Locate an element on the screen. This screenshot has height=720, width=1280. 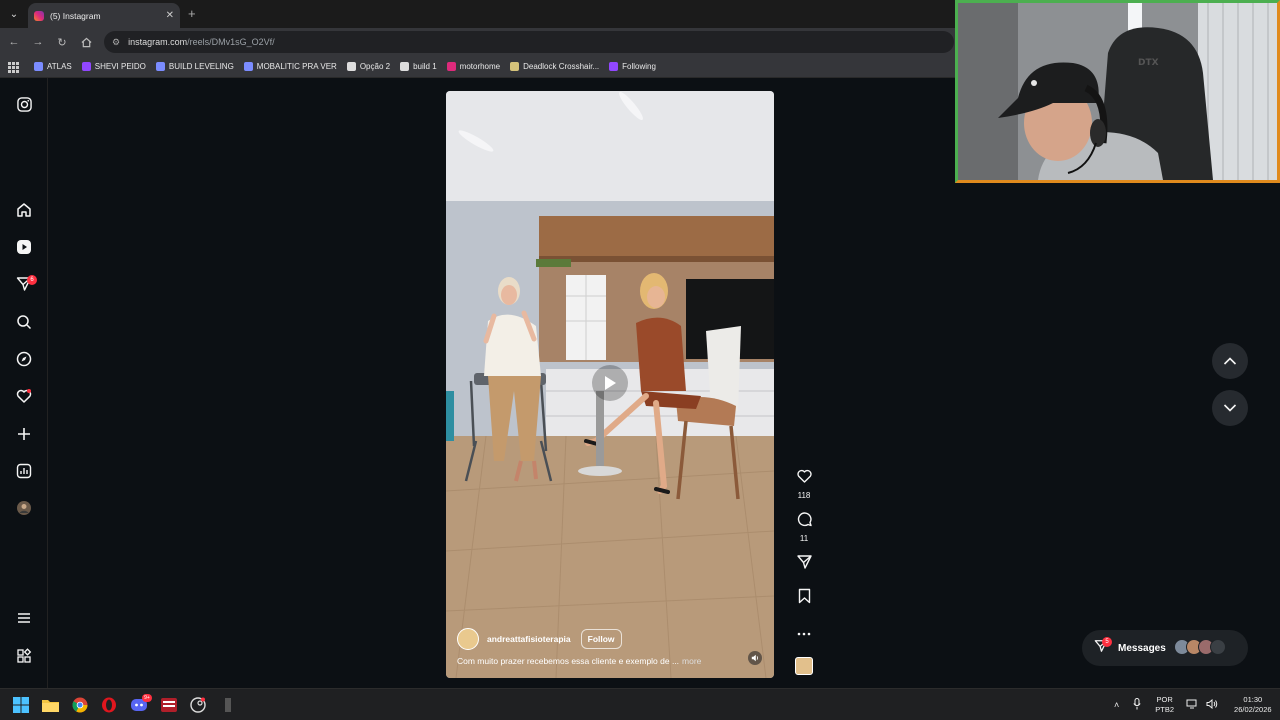
bookmark-item: ATLAS is located at coordinates (53, 66).